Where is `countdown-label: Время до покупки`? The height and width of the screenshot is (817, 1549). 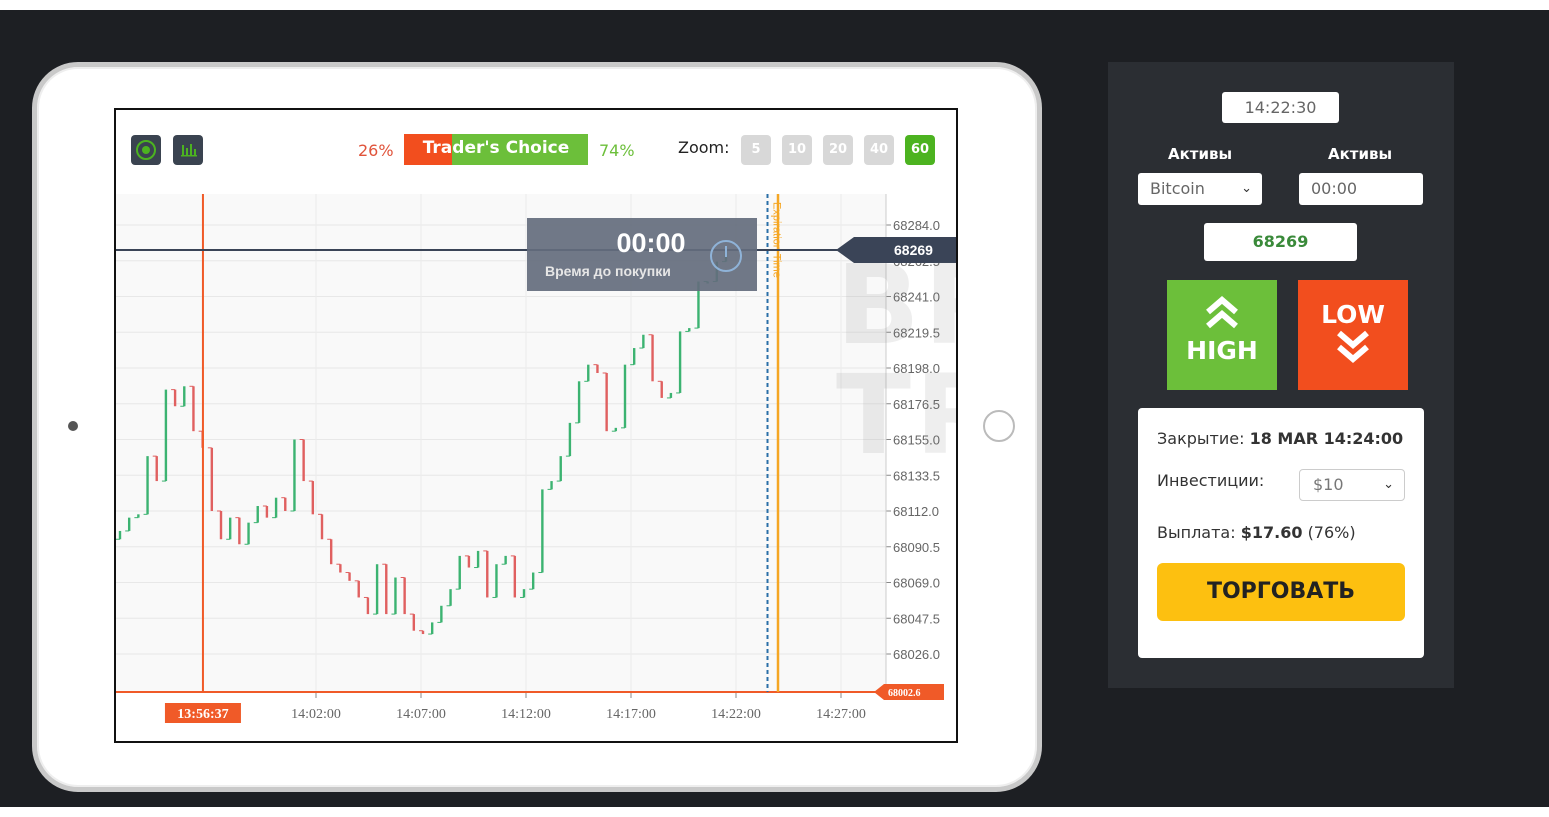
countdown-label: Время до покупки is located at coordinates (608, 271).